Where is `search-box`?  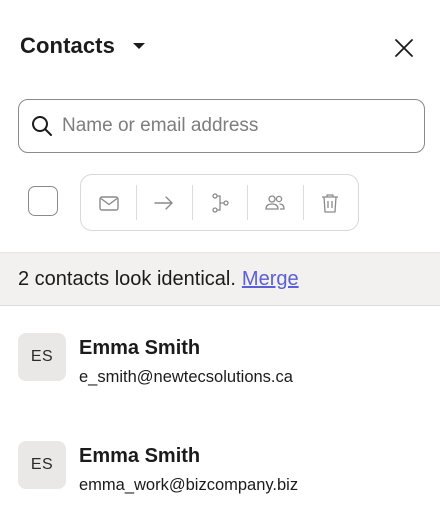 search-box is located at coordinates (221, 126).